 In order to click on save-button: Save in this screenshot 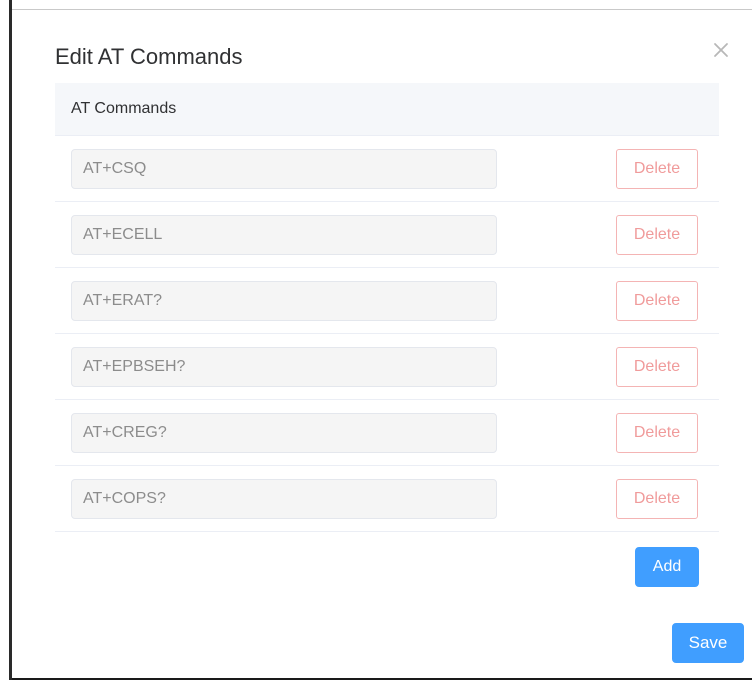, I will do `click(708, 643)`.